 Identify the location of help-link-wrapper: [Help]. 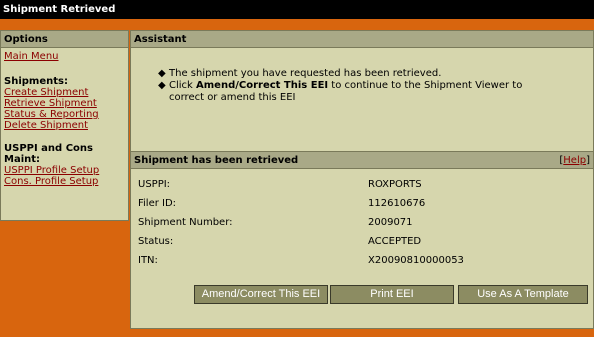
(574, 160).